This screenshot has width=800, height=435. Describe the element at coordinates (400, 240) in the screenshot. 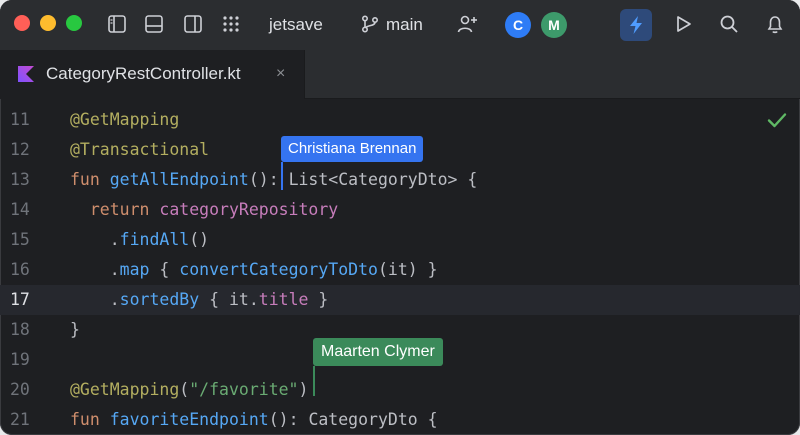

I see `code-line: 15 .findAll()` at that location.